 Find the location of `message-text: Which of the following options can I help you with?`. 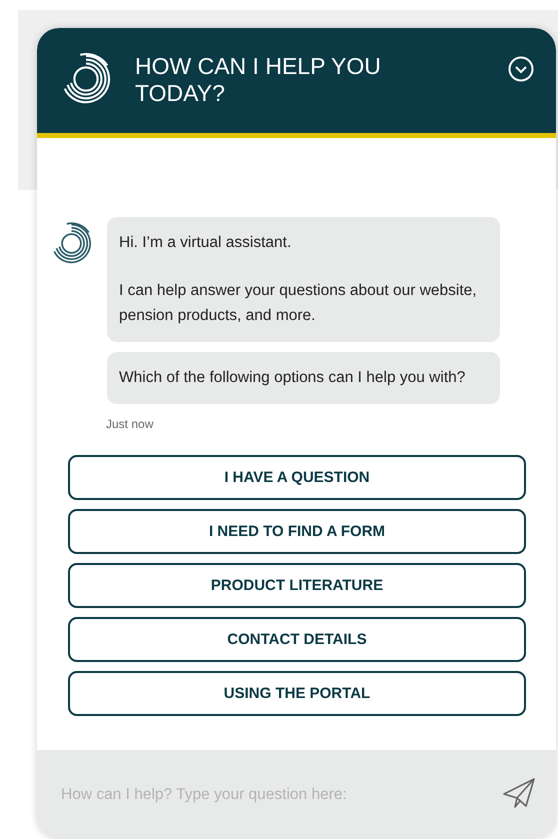

message-text: Which of the following options can I help you with? is located at coordinates (292, 378).